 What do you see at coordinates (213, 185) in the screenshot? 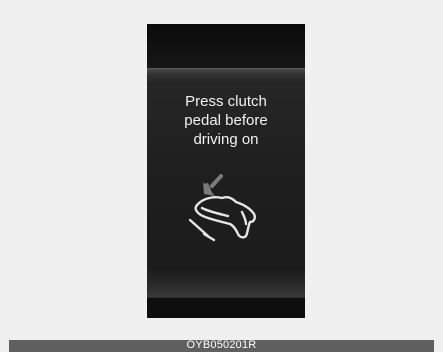
I see `press-down-arrow-icon` at bounding box center [213, 185].